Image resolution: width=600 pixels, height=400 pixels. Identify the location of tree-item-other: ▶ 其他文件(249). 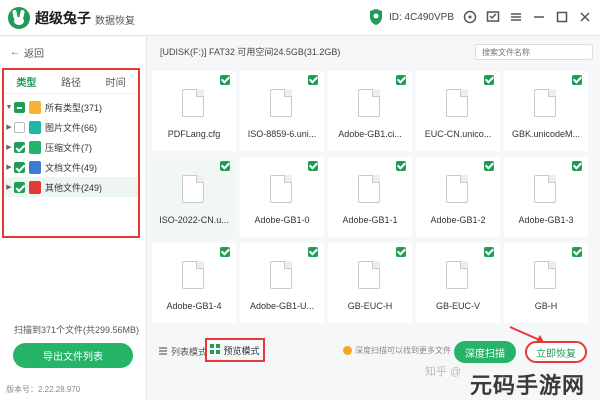
(71, 187).